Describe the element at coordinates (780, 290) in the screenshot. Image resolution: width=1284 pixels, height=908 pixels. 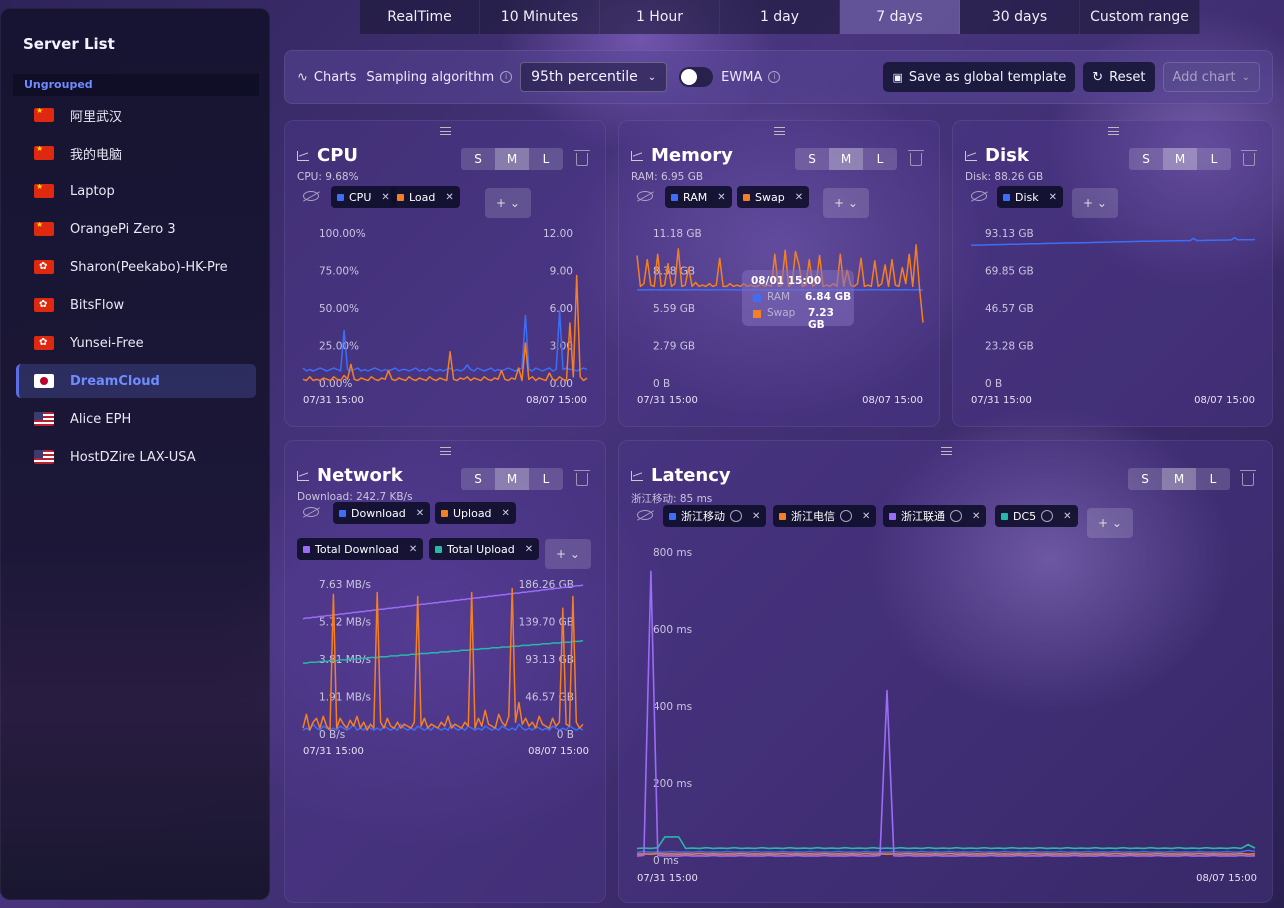
I see `series-line-ram` at that location.